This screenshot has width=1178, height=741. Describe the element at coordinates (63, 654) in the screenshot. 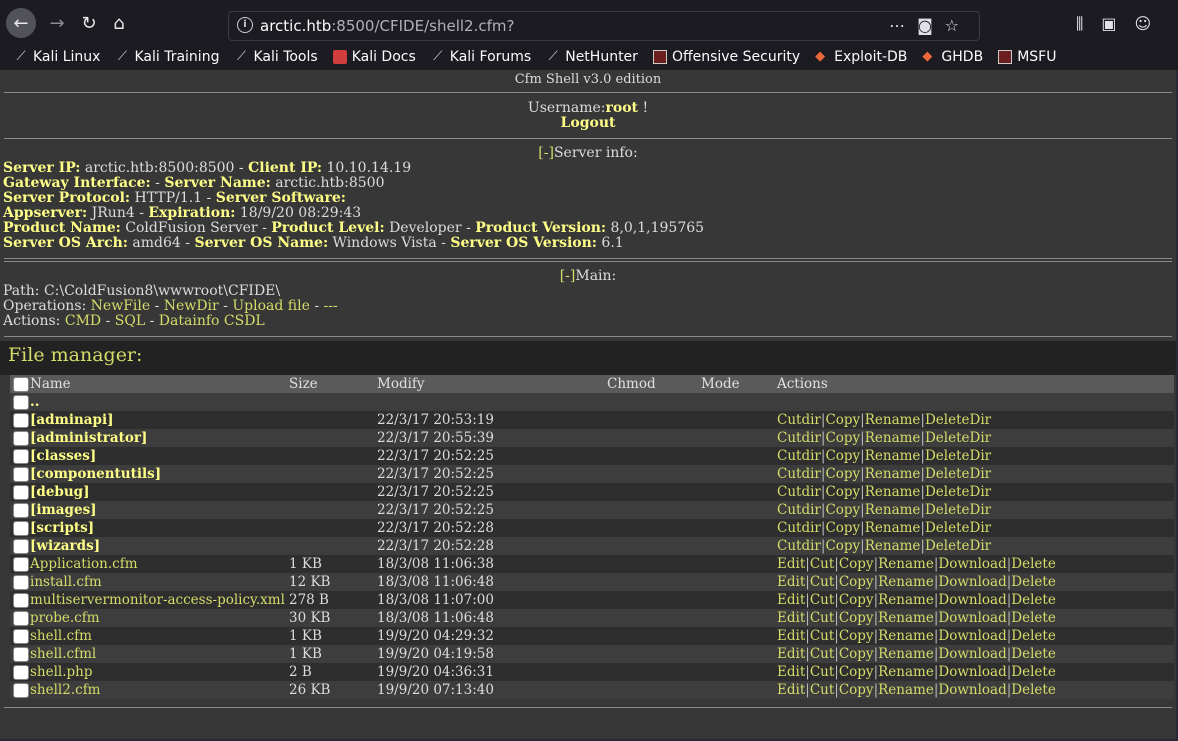

I see `item-name-link: shell.cfml` at that location.